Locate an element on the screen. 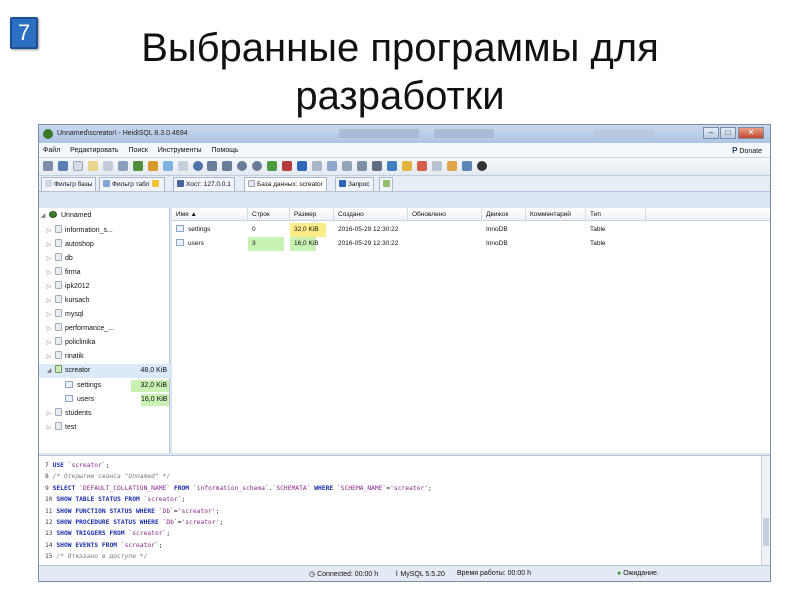 Image resolution: width=800 pixels, height=600 pixels. sql-token: `Db` is located at coordinates (170, 522).